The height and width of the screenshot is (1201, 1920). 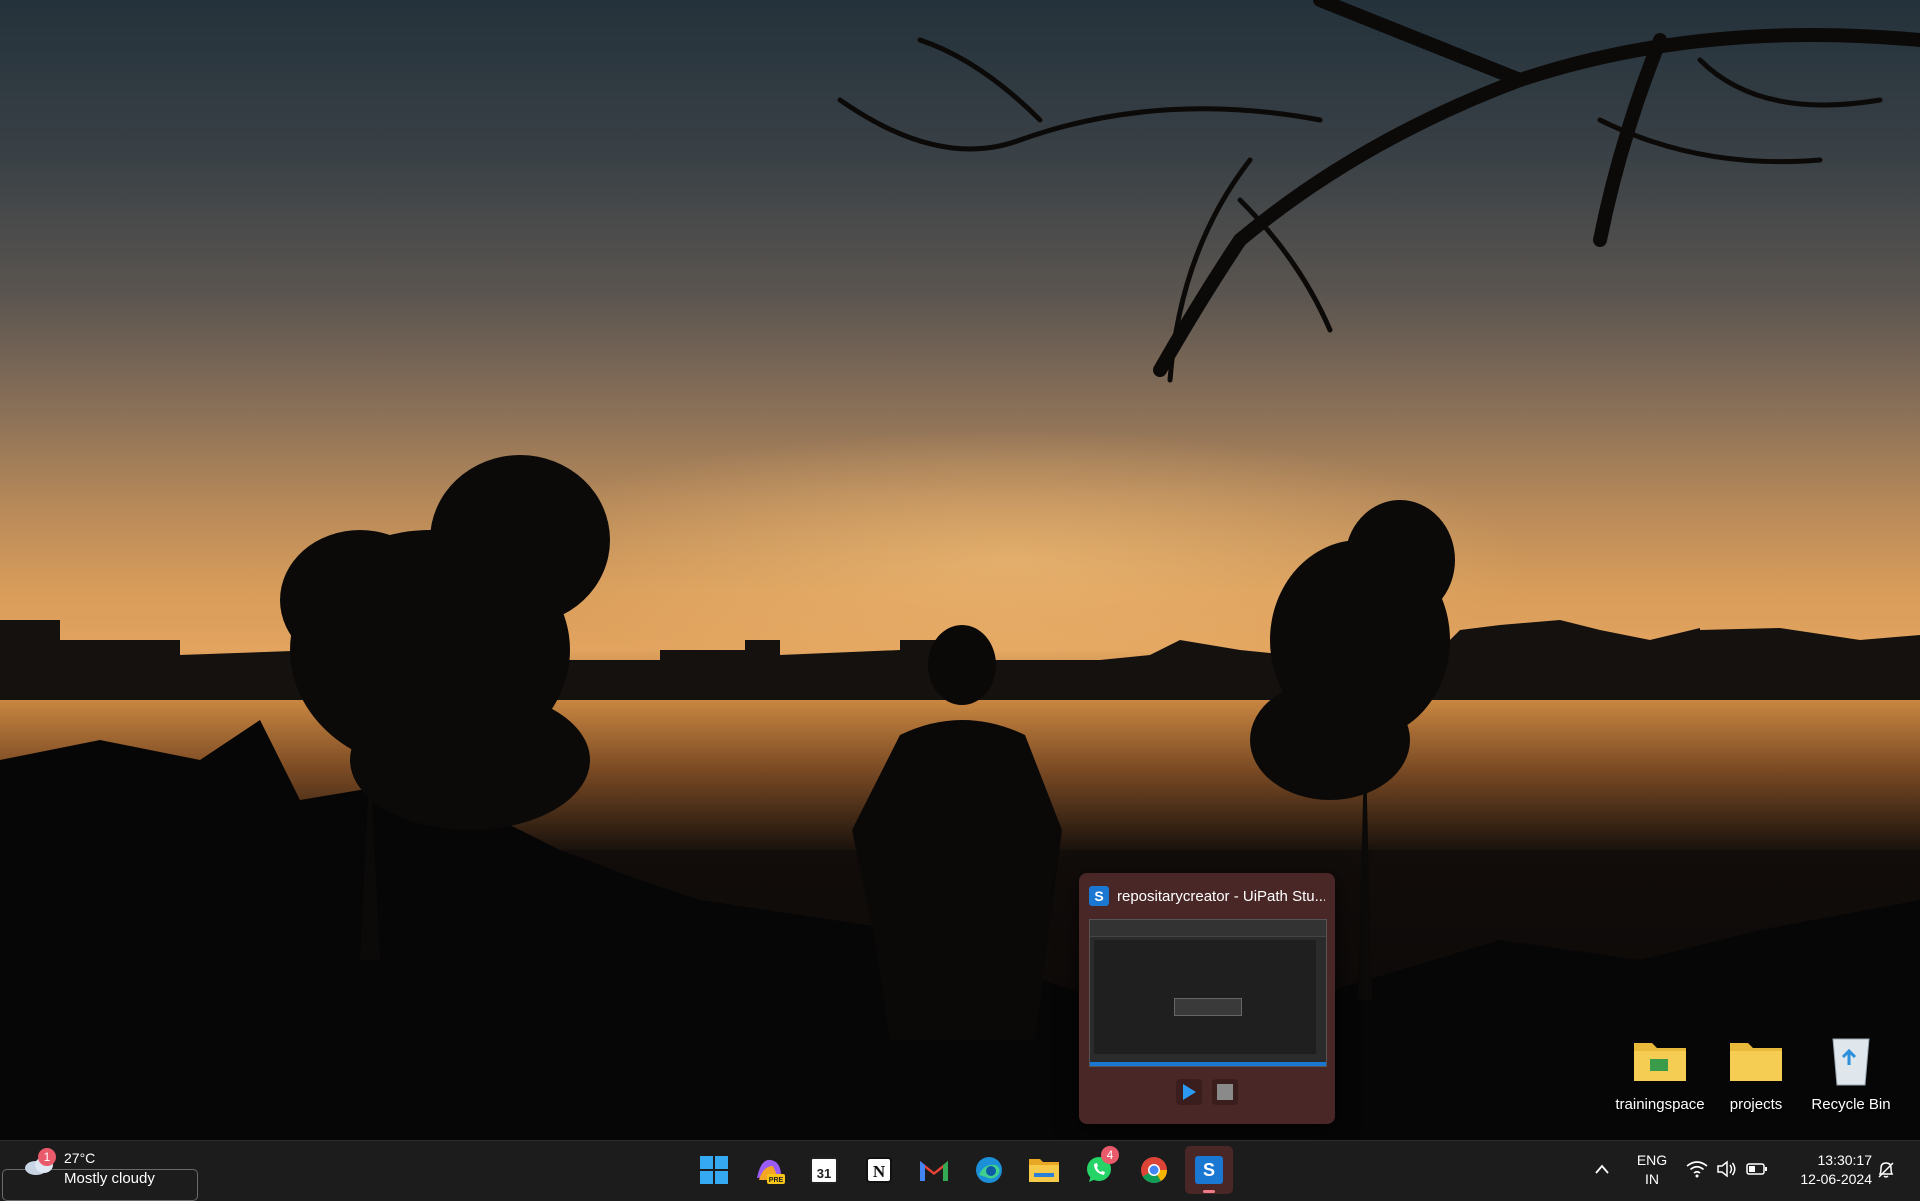 I want to click on region-code: IN, so click(x=1652, y=1179).